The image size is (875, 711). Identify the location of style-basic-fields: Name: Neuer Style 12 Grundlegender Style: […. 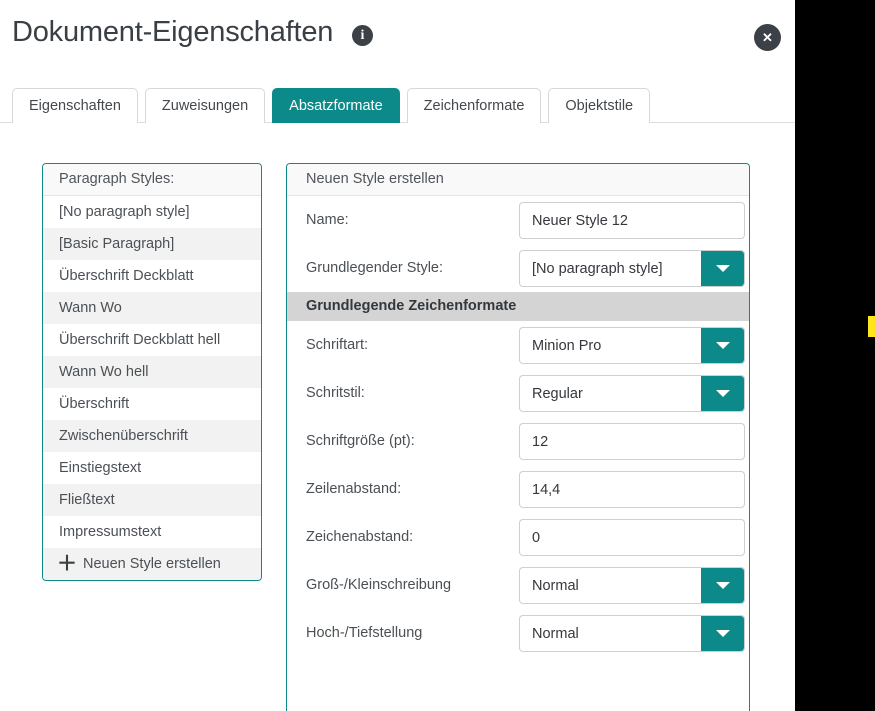
(518, 244).